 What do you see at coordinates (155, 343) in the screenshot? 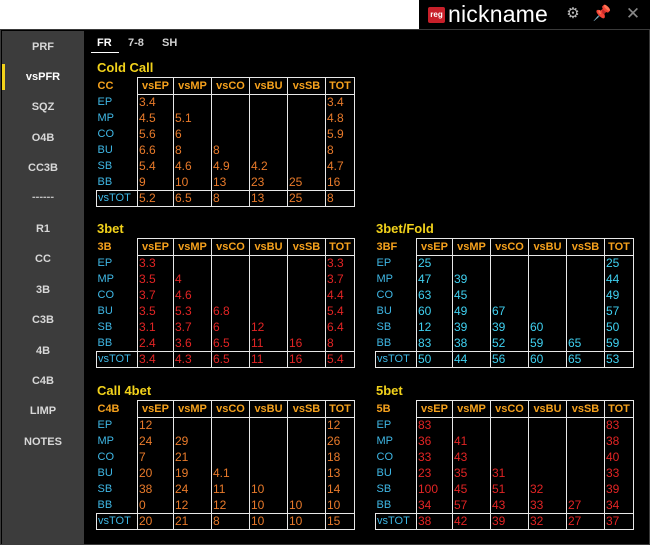
I see `stat-cell: 2.4` at bounding box center [155, 343].